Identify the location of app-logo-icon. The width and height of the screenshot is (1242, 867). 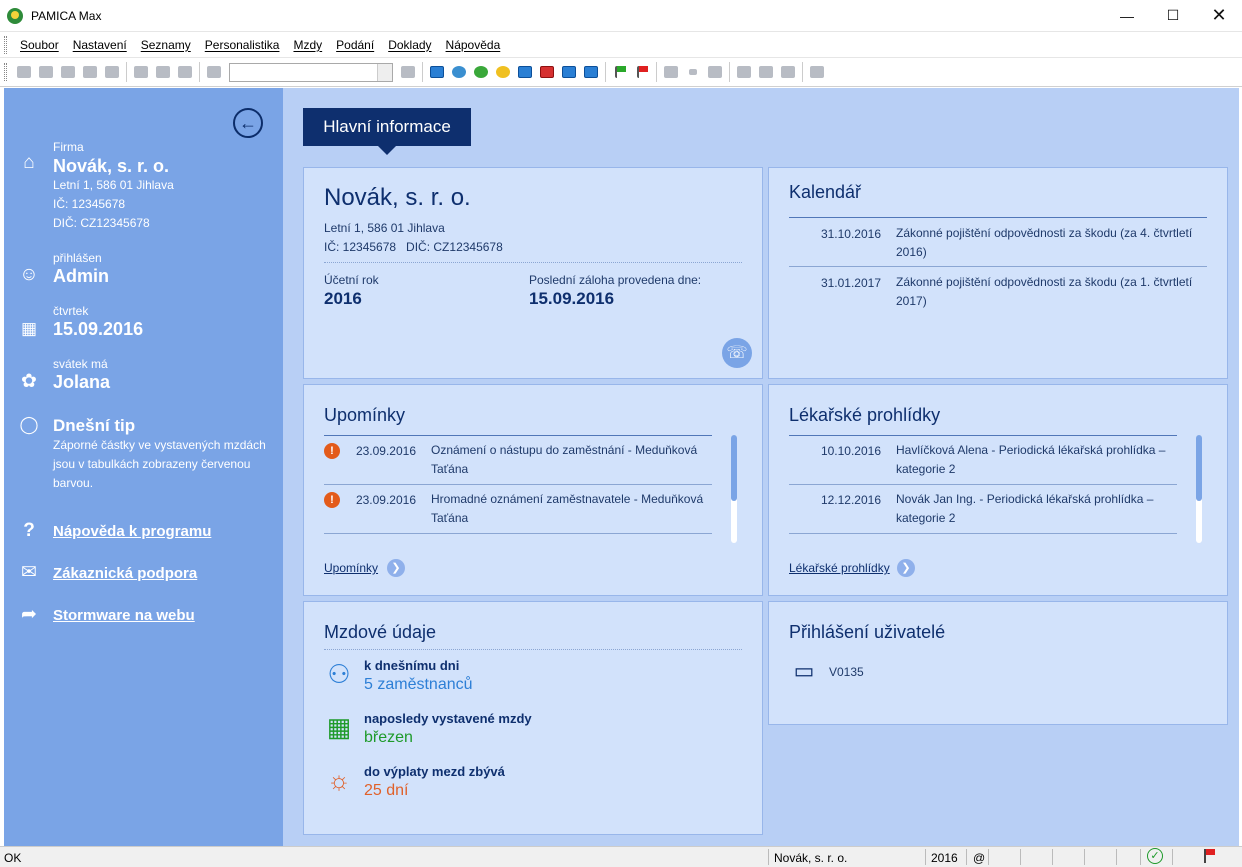
(15, 15).